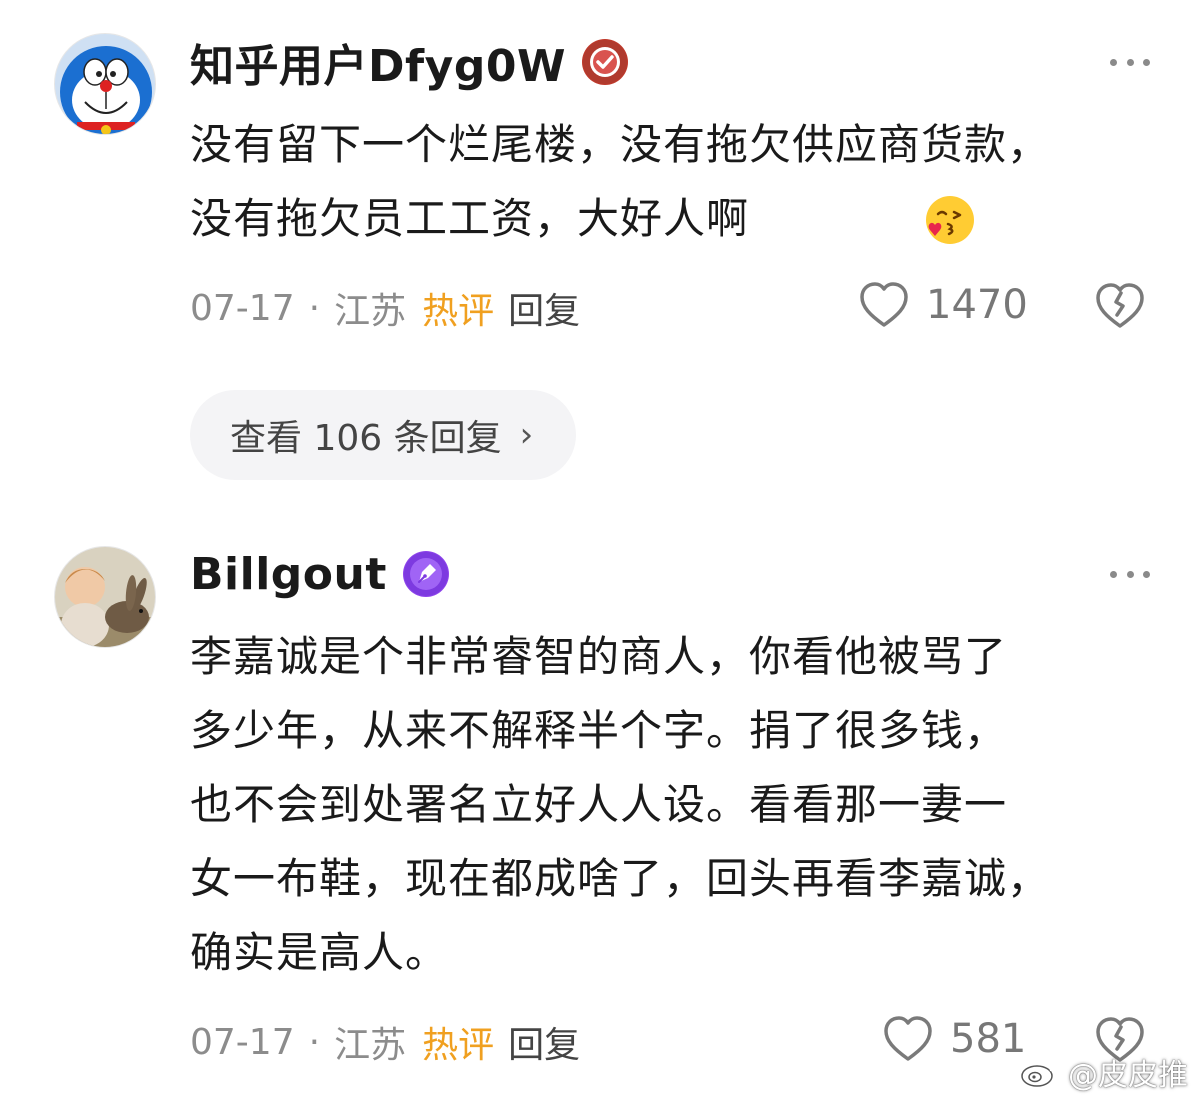 This screenshot has height=1106, width=1198. What do you see at coordinates (599, 730) in the screenshot?
I see `comment-text-line: 多少年，从来不解释半个字。捐了很多钱，` at bounding box center [599, 730].